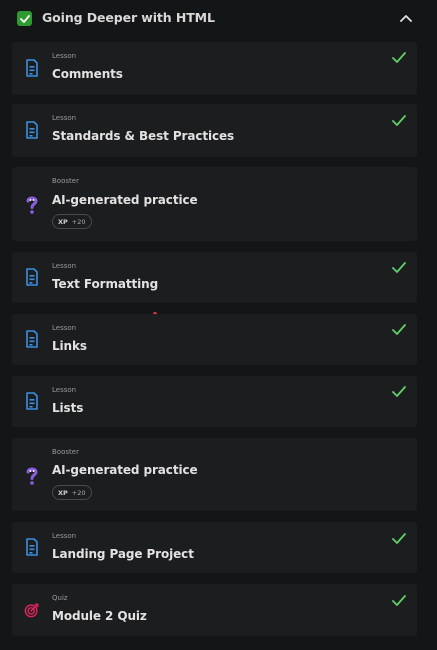 This screenshot has height=650, width=437. What do you see at coordinates (214, 68) in the screenshot?
I see `list-item-lesson: Lesson Comments` at bounding box center [214, 68].